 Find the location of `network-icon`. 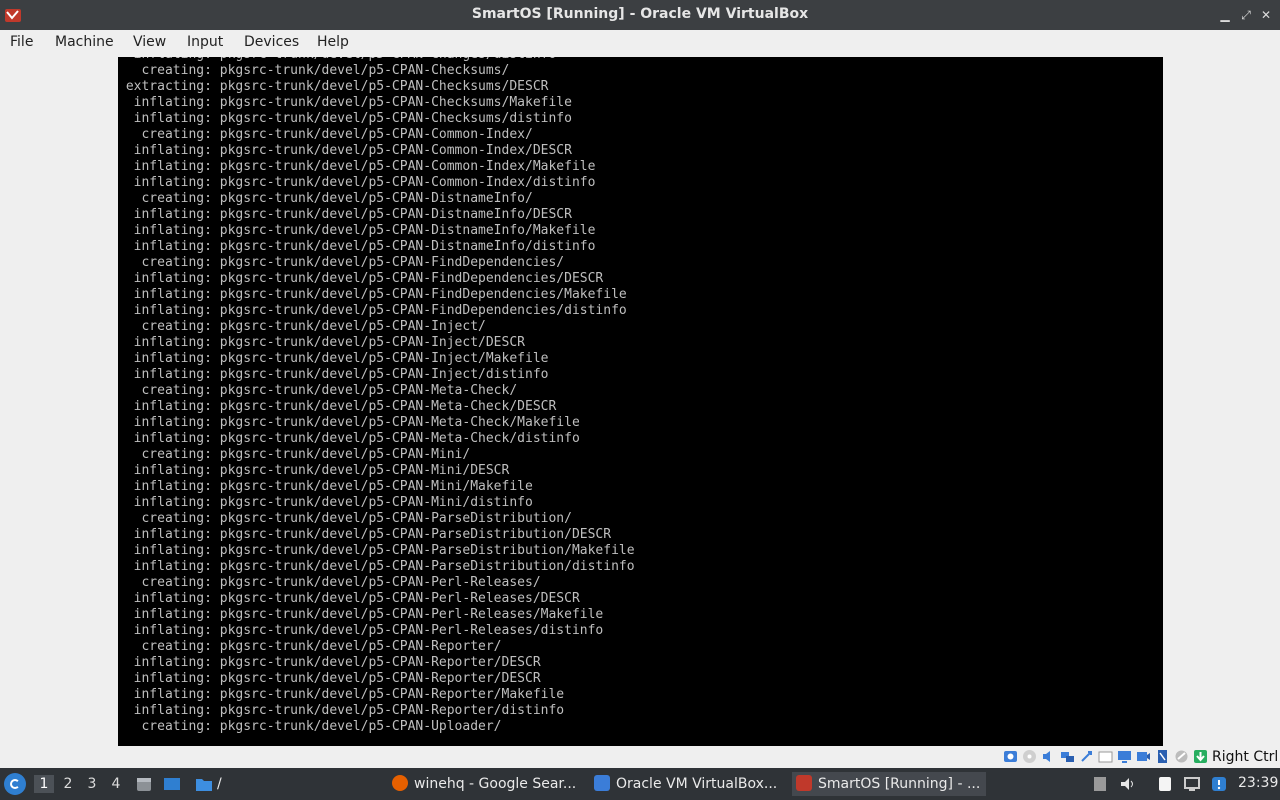

network-icon is located at coordinates (1067, 756).